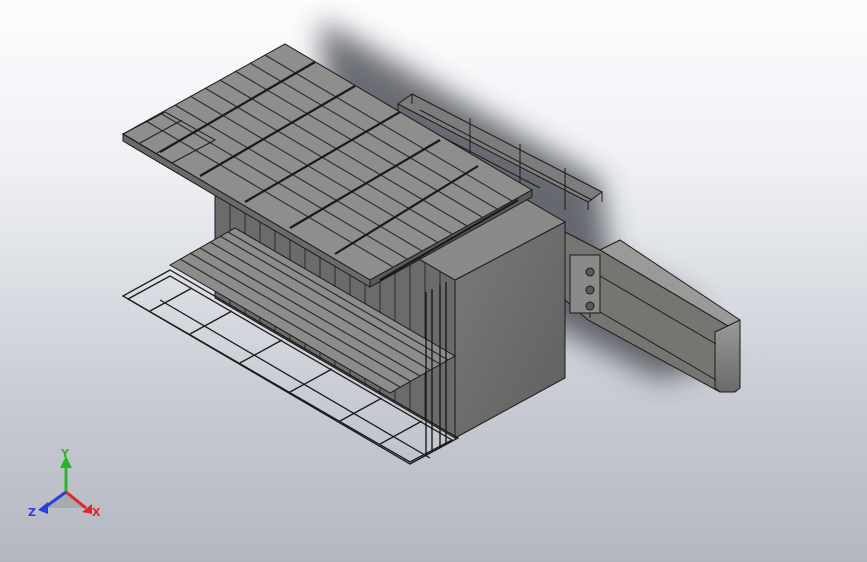  What do you see at coordinates (65, 454) in the screenshot?
I see `y-axis-label: Y` at bounding box center [65, 454].